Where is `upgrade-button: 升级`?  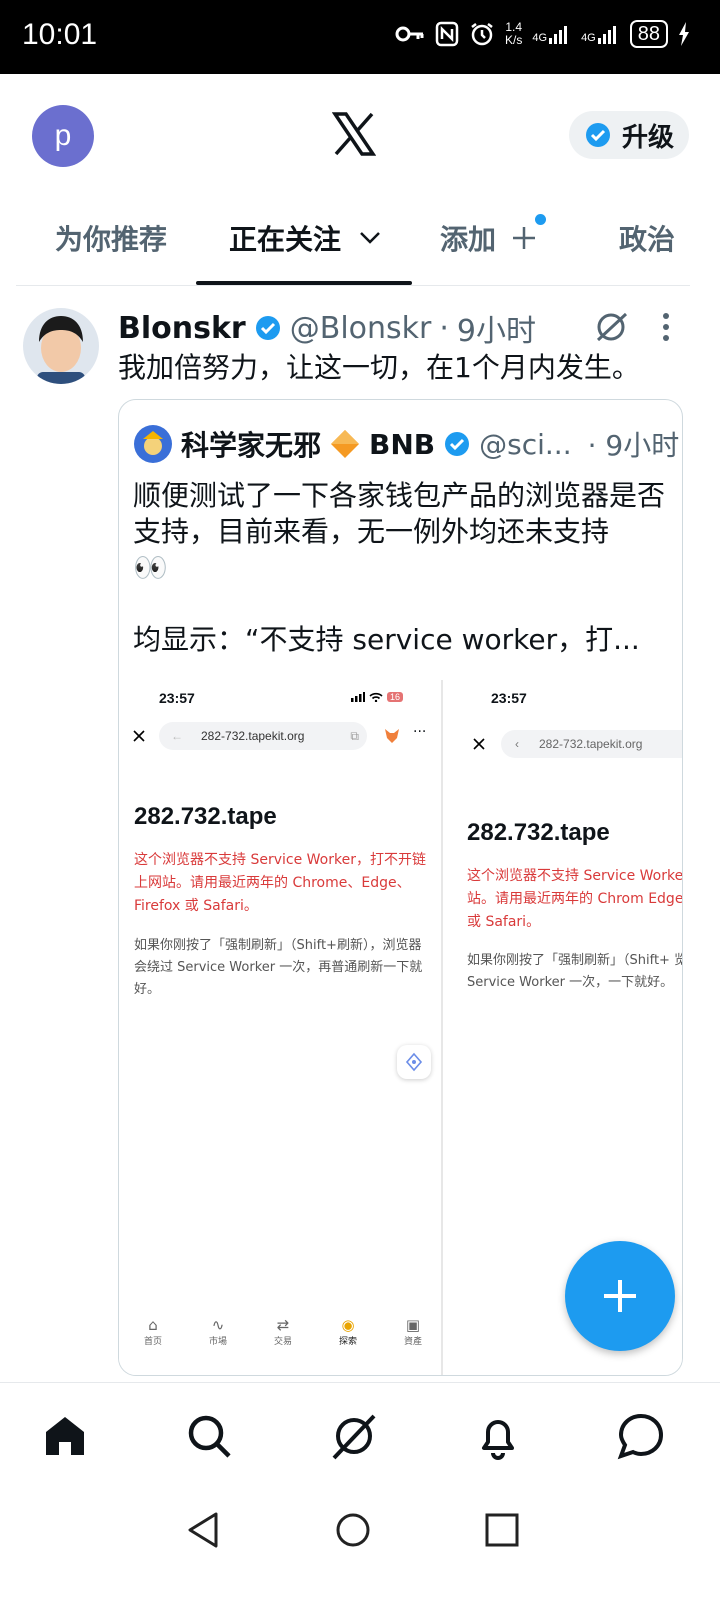 upgrade-button: 升级 is located at coordinates (629, 135).